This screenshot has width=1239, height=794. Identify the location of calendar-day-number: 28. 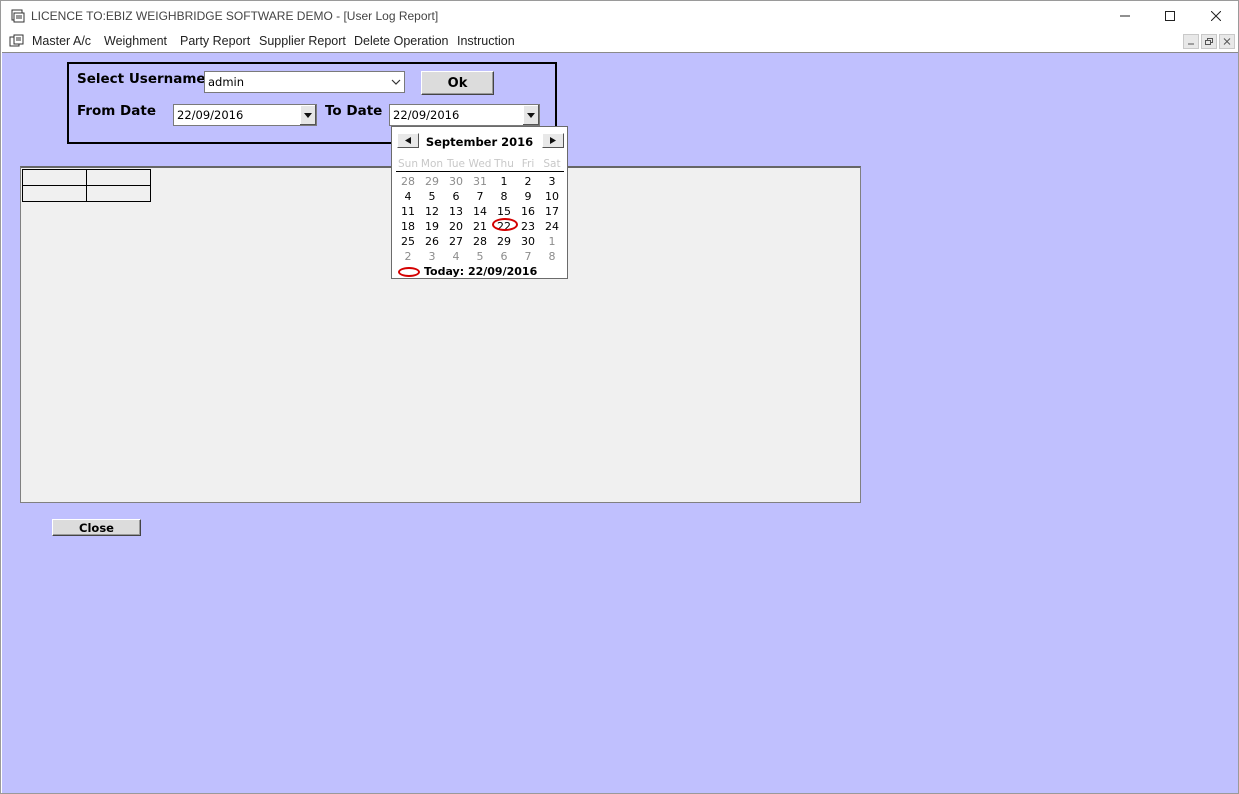
(480, 241).